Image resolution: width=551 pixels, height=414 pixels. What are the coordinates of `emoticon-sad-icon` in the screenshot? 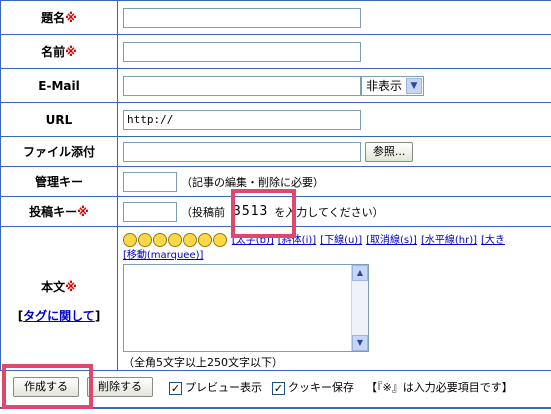 It's located at (220, 239).